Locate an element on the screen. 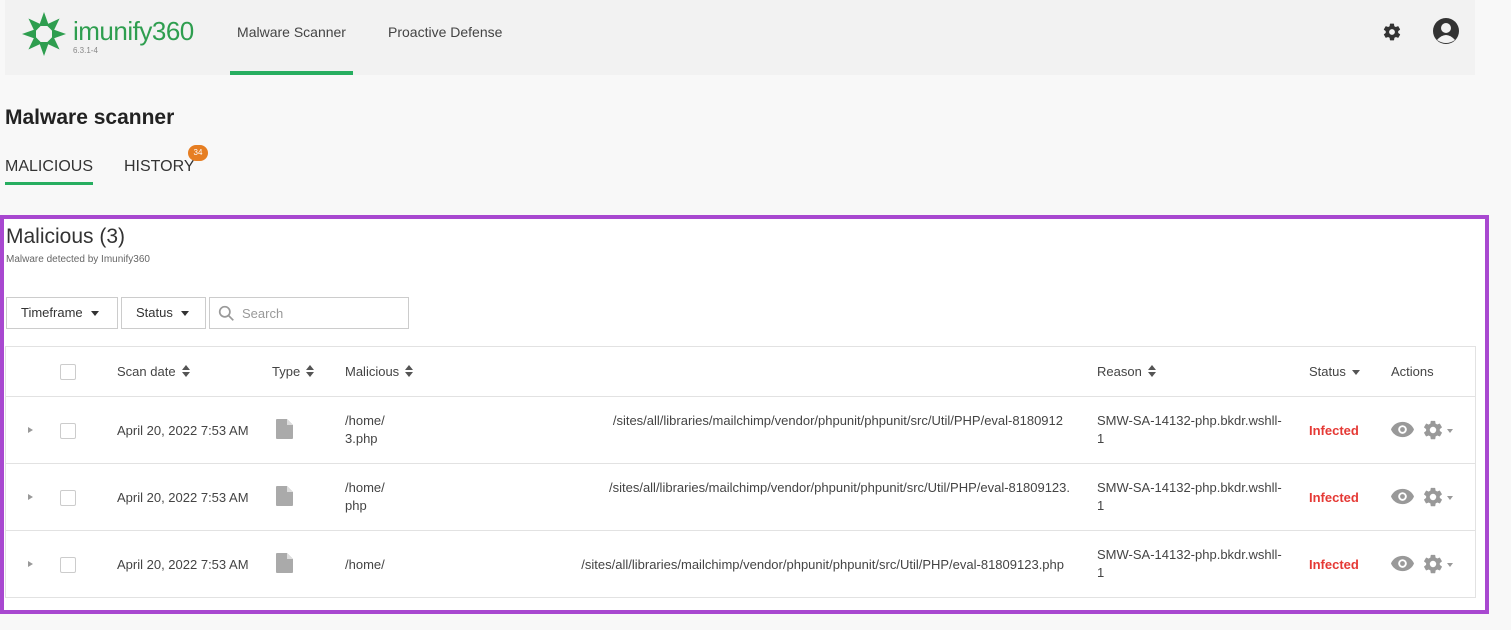 This screenshot has width=1511, height=630. panel-subtitle: Malware detected by Imunify360 is located at coordinates (78, 259).